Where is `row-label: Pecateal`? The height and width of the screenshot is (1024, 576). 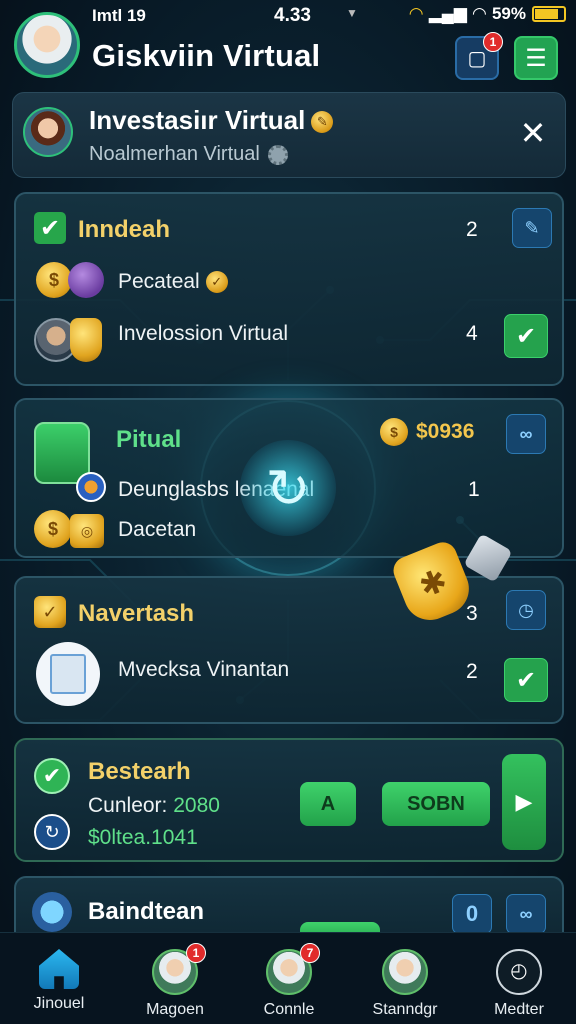
row-label: Pecateal is located at coordinates (159, 281).